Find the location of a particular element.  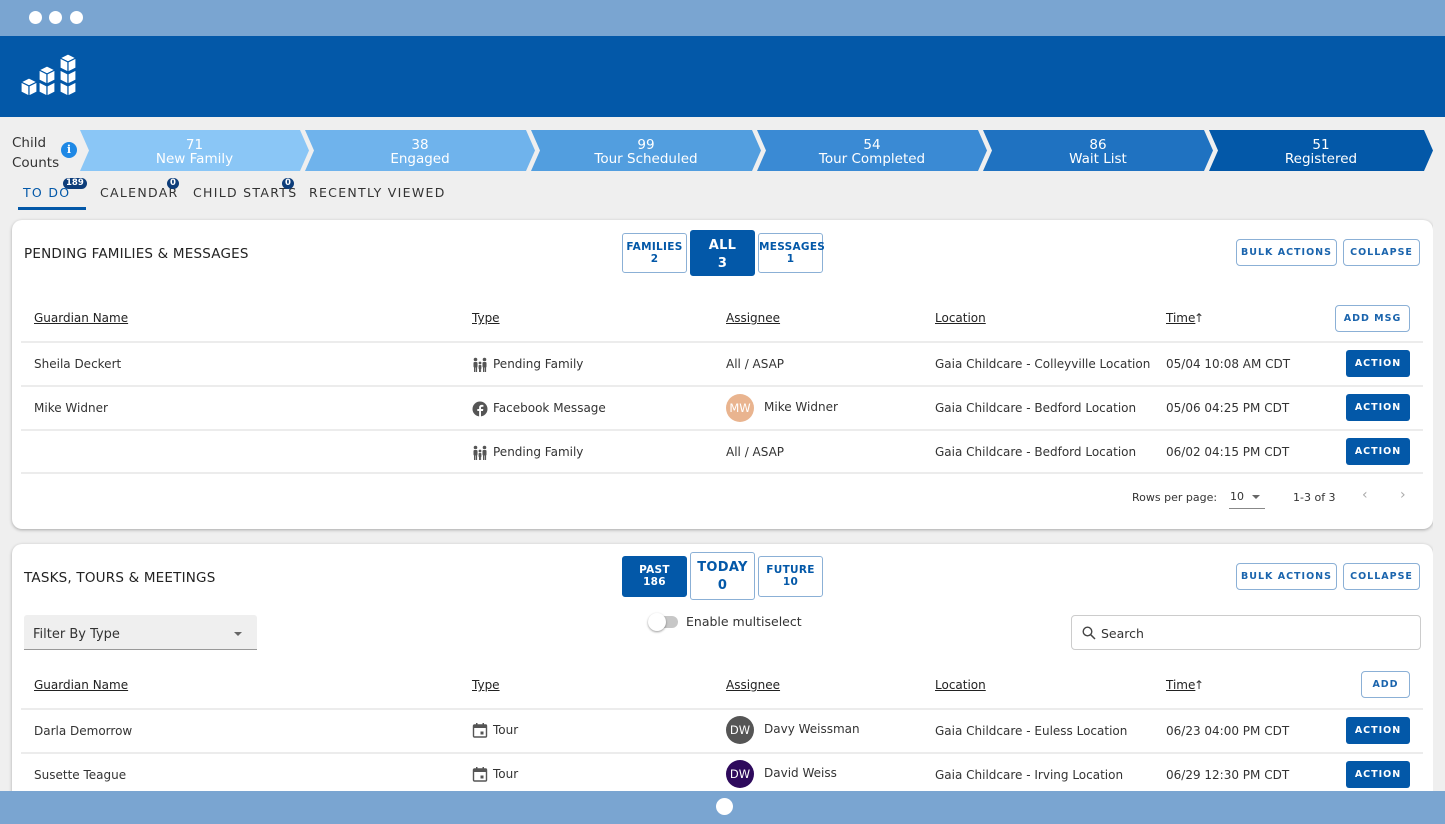

home-indicator is located at coordinates (724, 806).